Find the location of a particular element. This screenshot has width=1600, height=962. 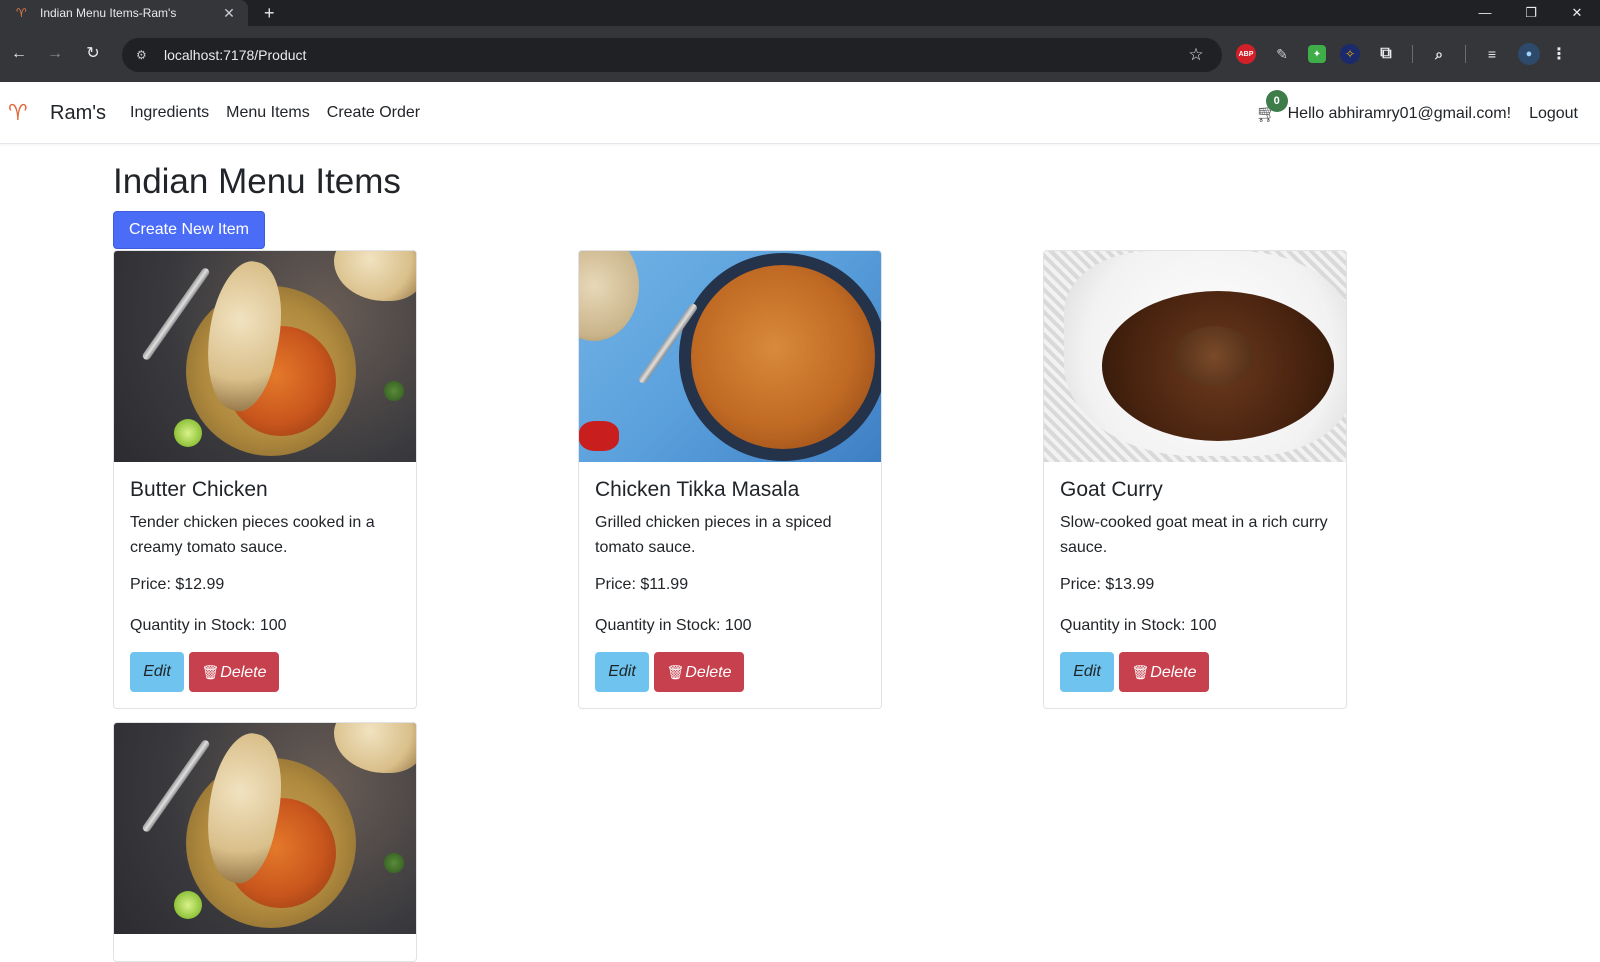

item-price: Price: $12.99 is located at coordinates (177, 584).